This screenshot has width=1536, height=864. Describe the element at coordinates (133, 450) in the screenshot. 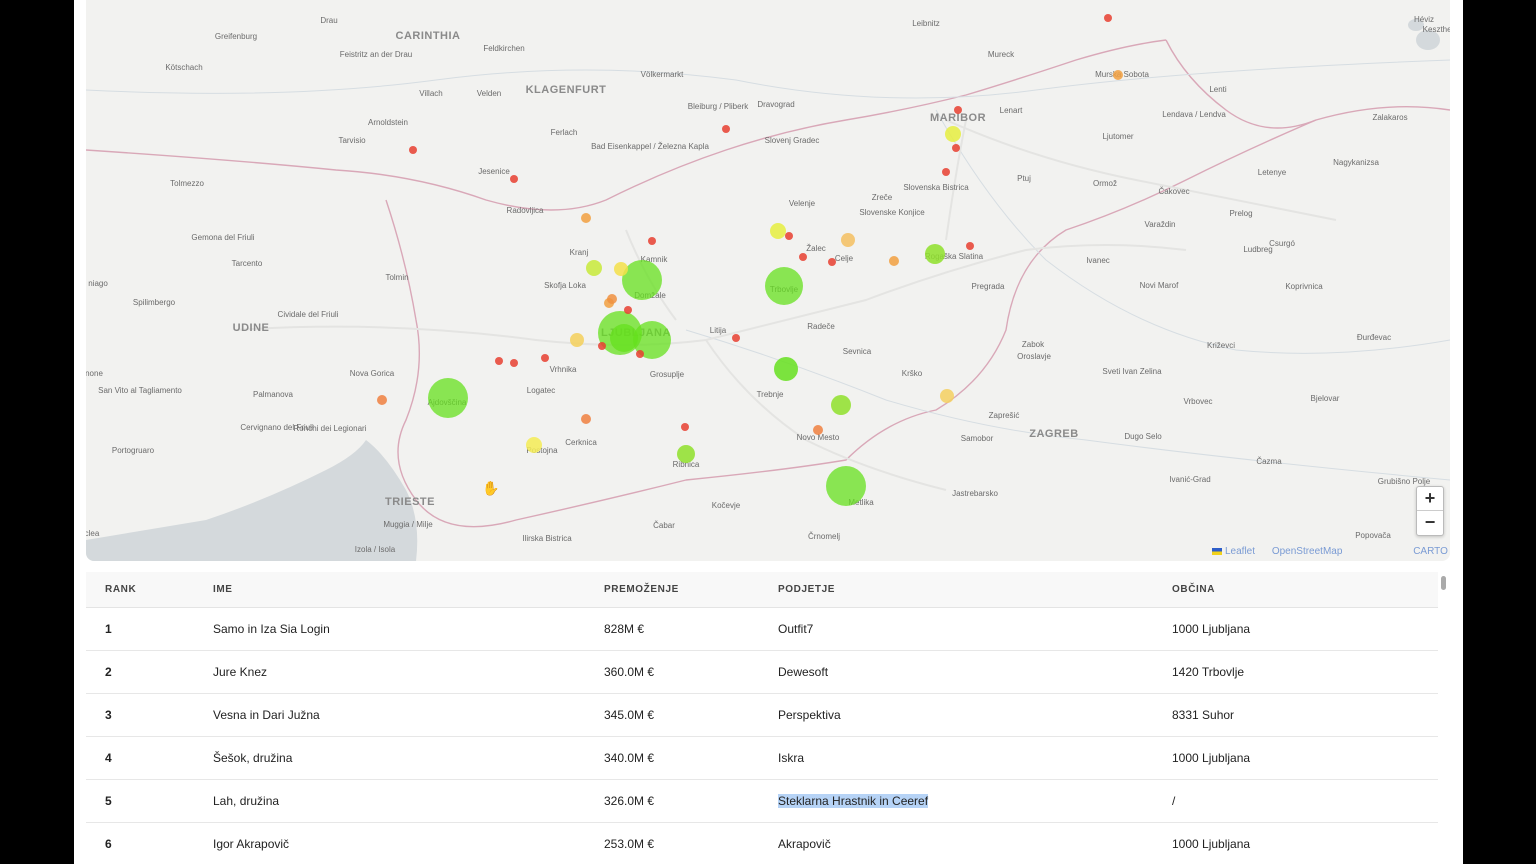

I see `map-place-label: Portogruaro` at that location.